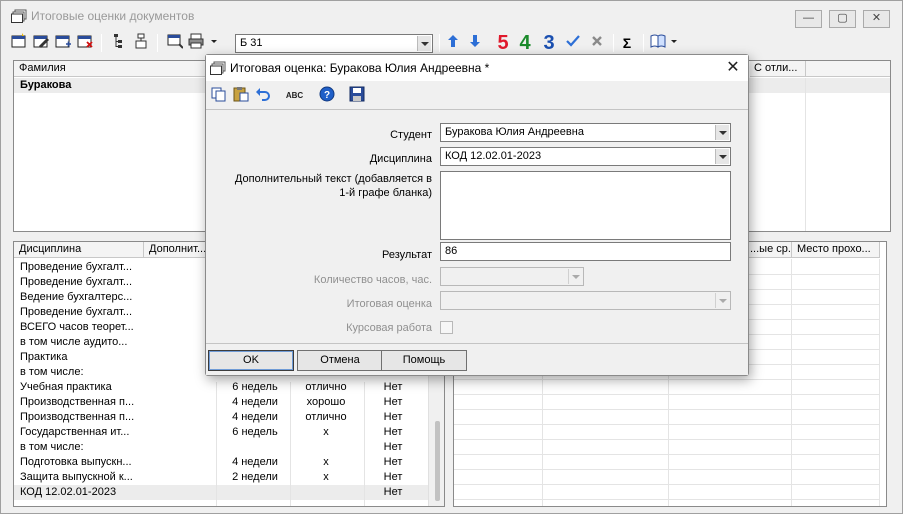 Image resolution: width=903 pixels, height=514 pixels. What do you see at coordinates (573, 43) in the screenshot?
I see `pass-check-icon` at bounding box center [573, 43].